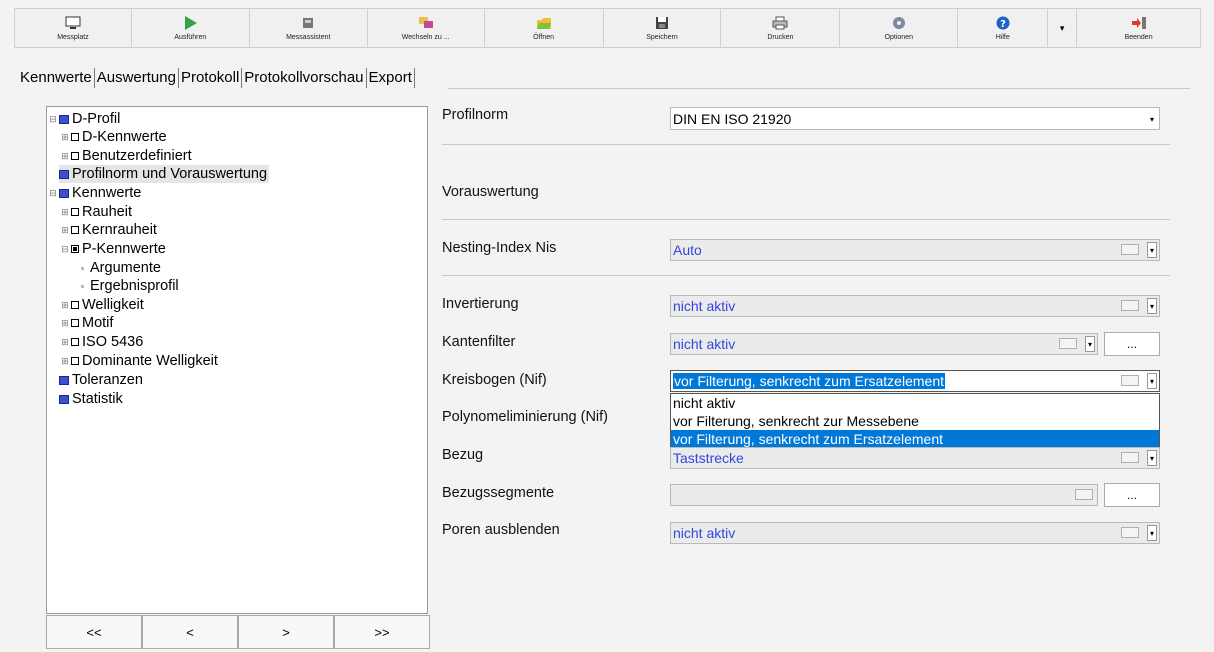  Describe the element at coordinates (75, 249) in the screenshot. I see `checkbox-checked-icon` at that location.